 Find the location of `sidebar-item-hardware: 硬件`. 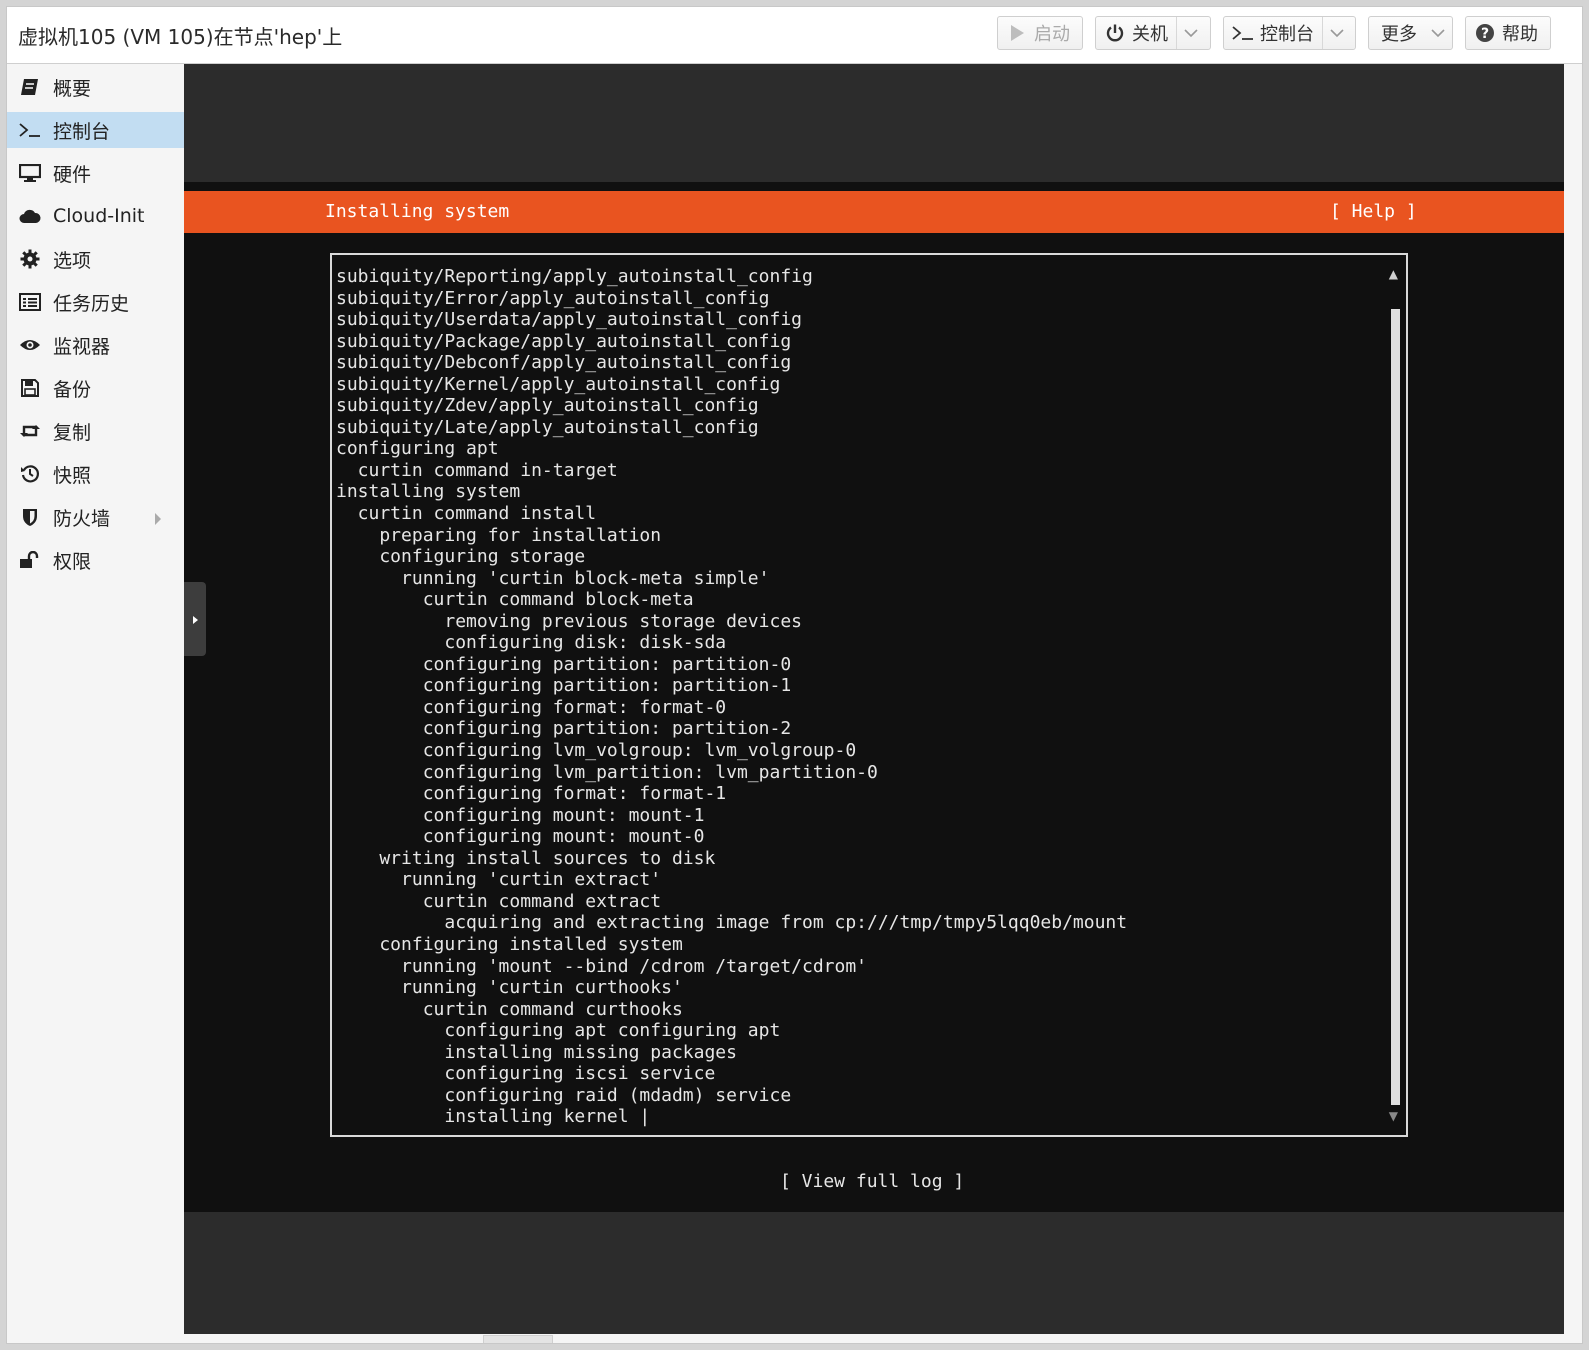

sidebar-item-hardware: 硬件 is located at coordinates (95, 173).